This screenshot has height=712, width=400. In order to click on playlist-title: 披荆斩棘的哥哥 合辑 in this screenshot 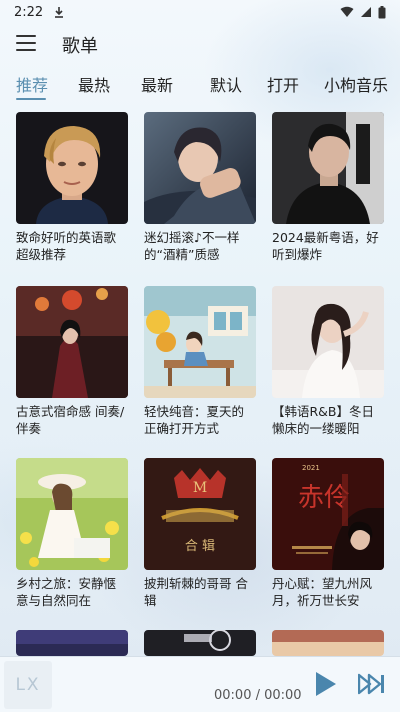, I will do `click(196, 592)`.